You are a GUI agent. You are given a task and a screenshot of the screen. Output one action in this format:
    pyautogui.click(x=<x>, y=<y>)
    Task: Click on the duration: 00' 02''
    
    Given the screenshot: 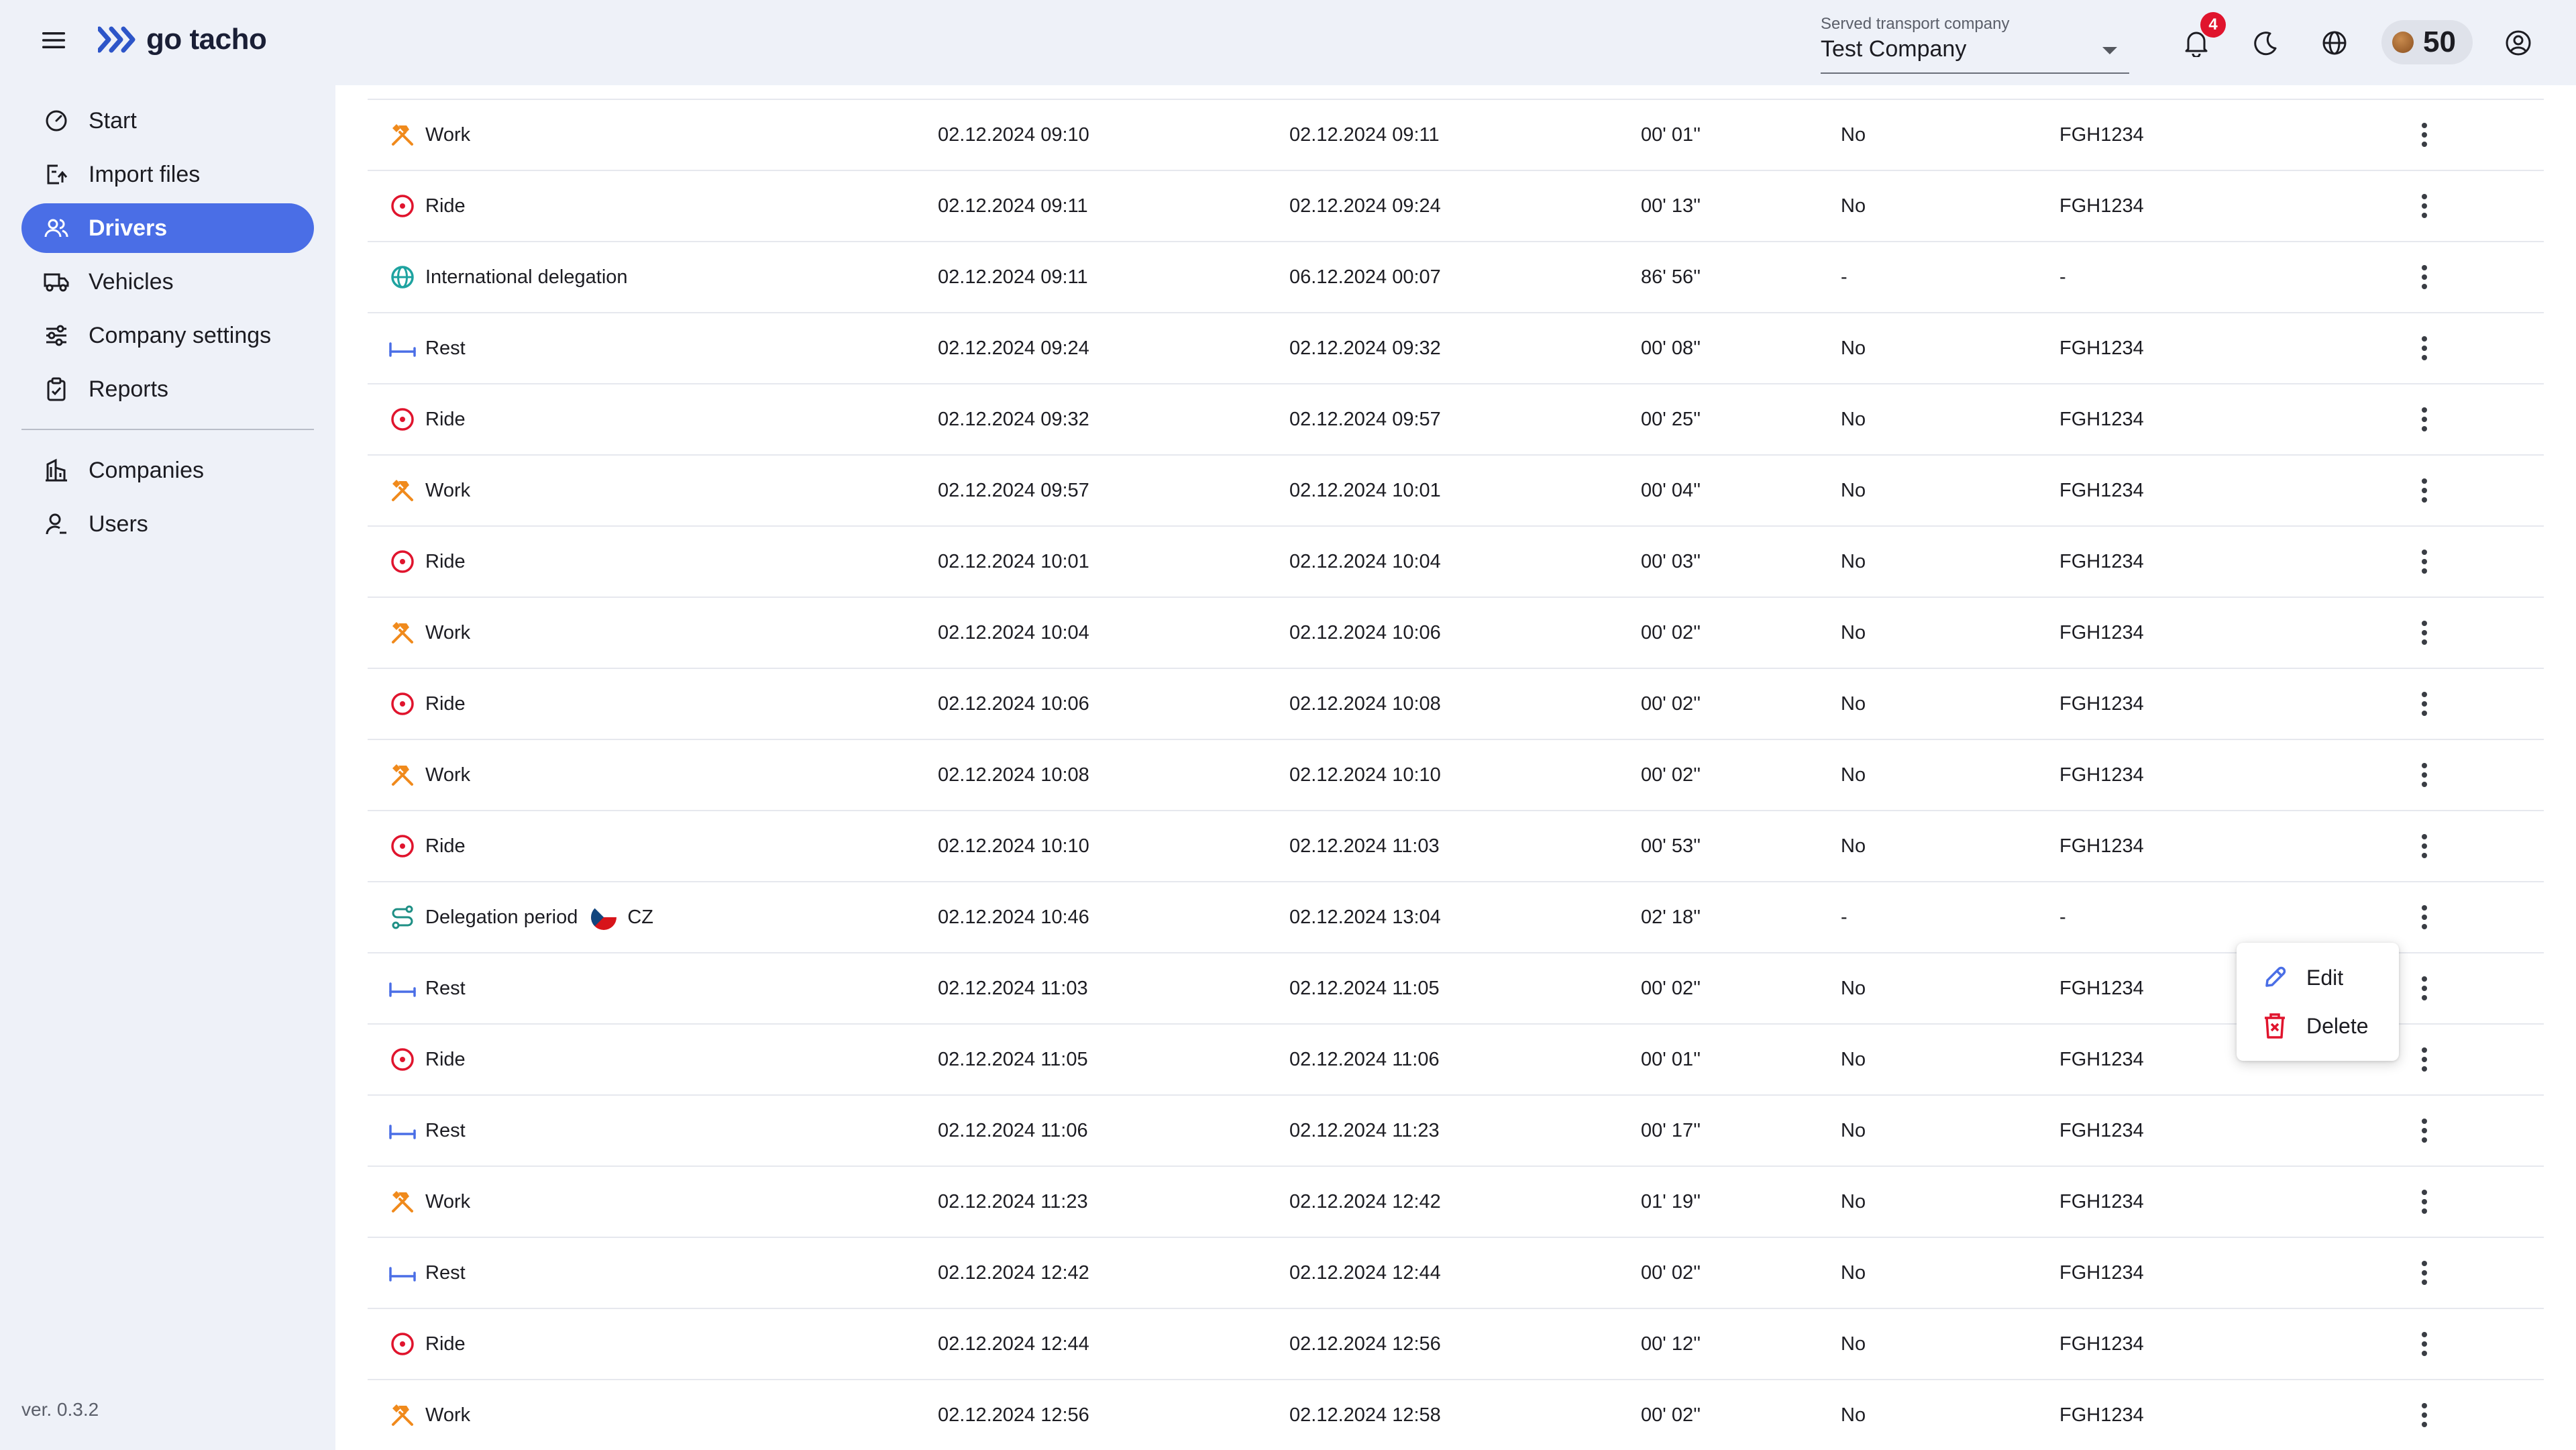 What is the action you would take?
    pyautogui.click(x=1671, y=632)
    